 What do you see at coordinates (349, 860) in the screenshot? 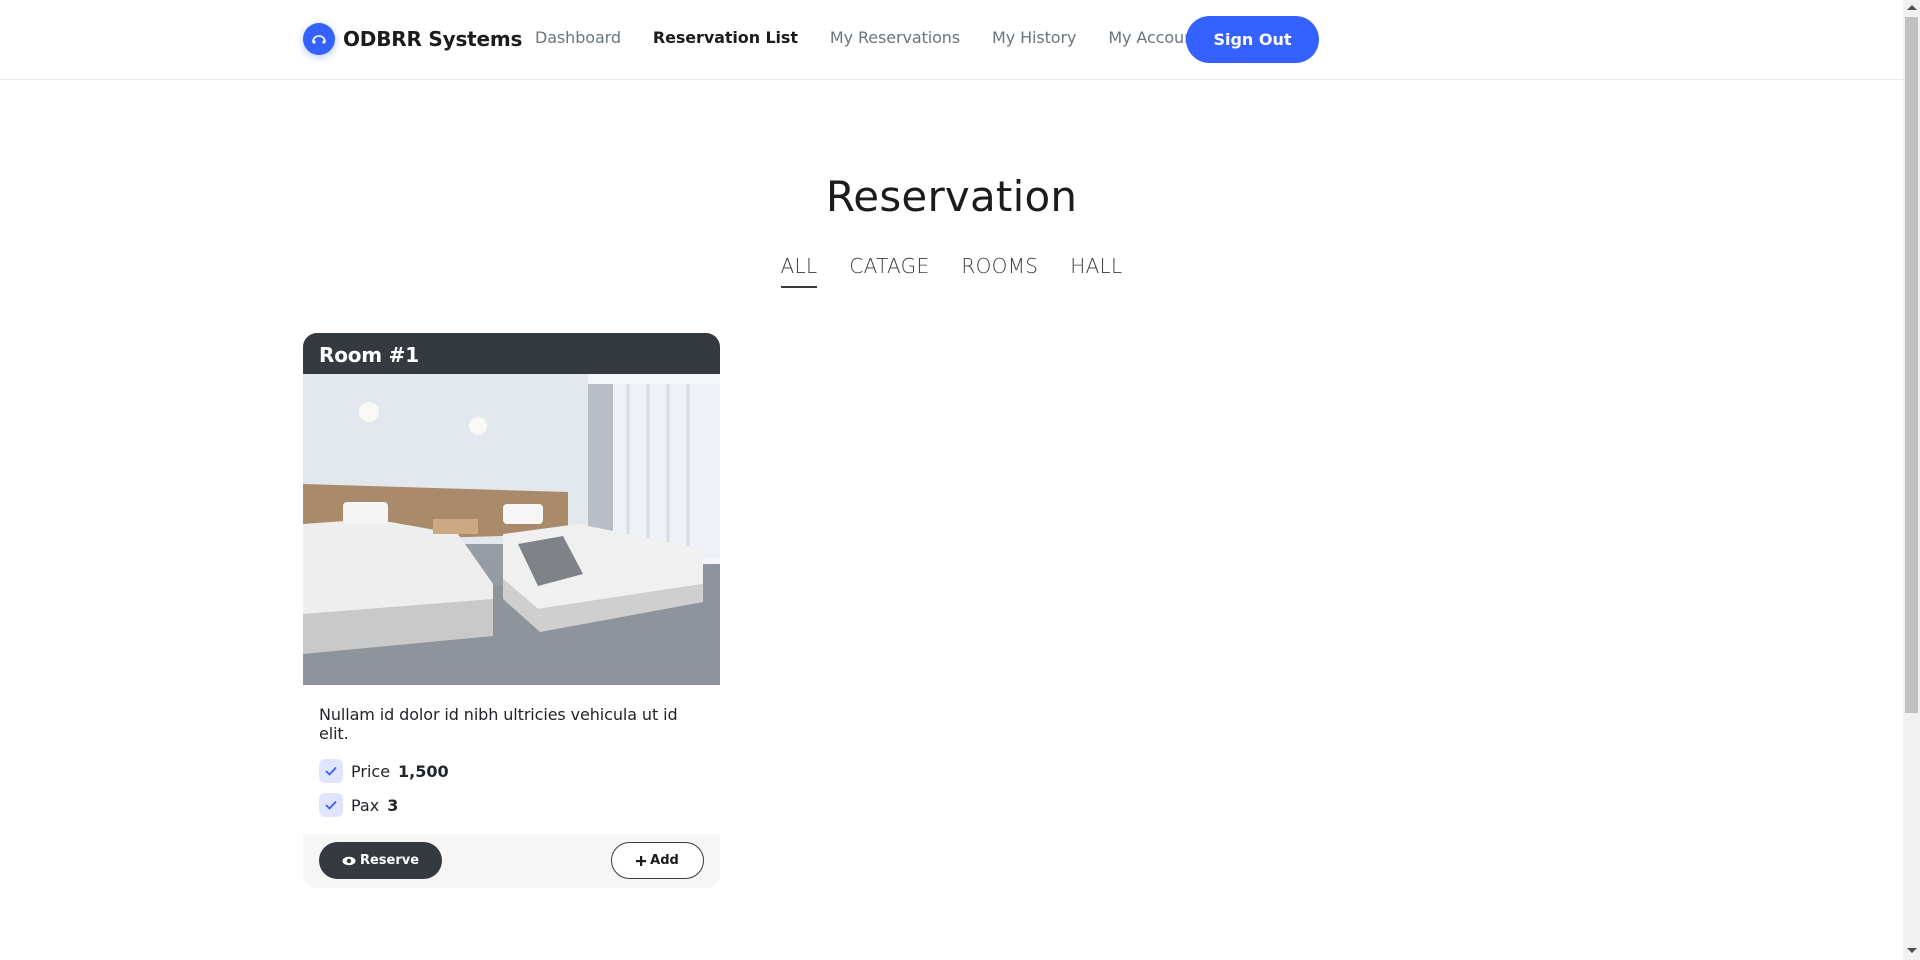
I see `eye-icon` at bounding box center [349, 860].